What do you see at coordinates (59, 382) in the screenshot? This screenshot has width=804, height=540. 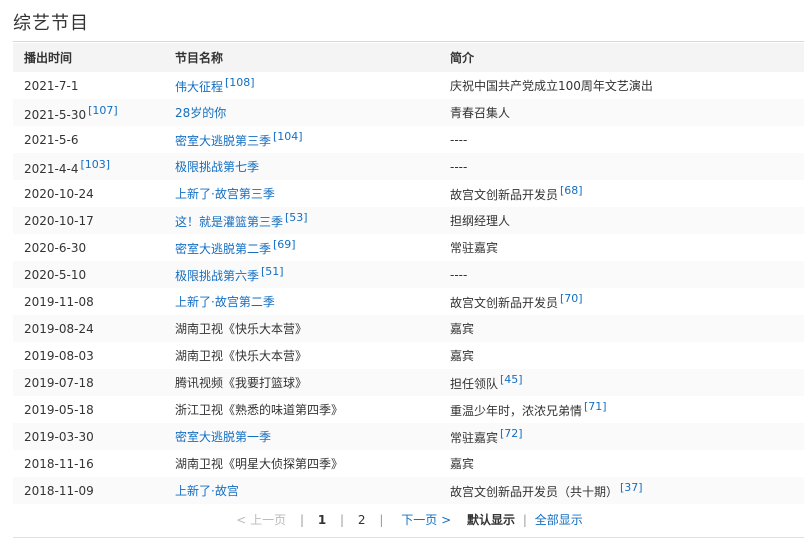 I see `air-date-text: 2019-07-18` at bounding box center [59, 382].